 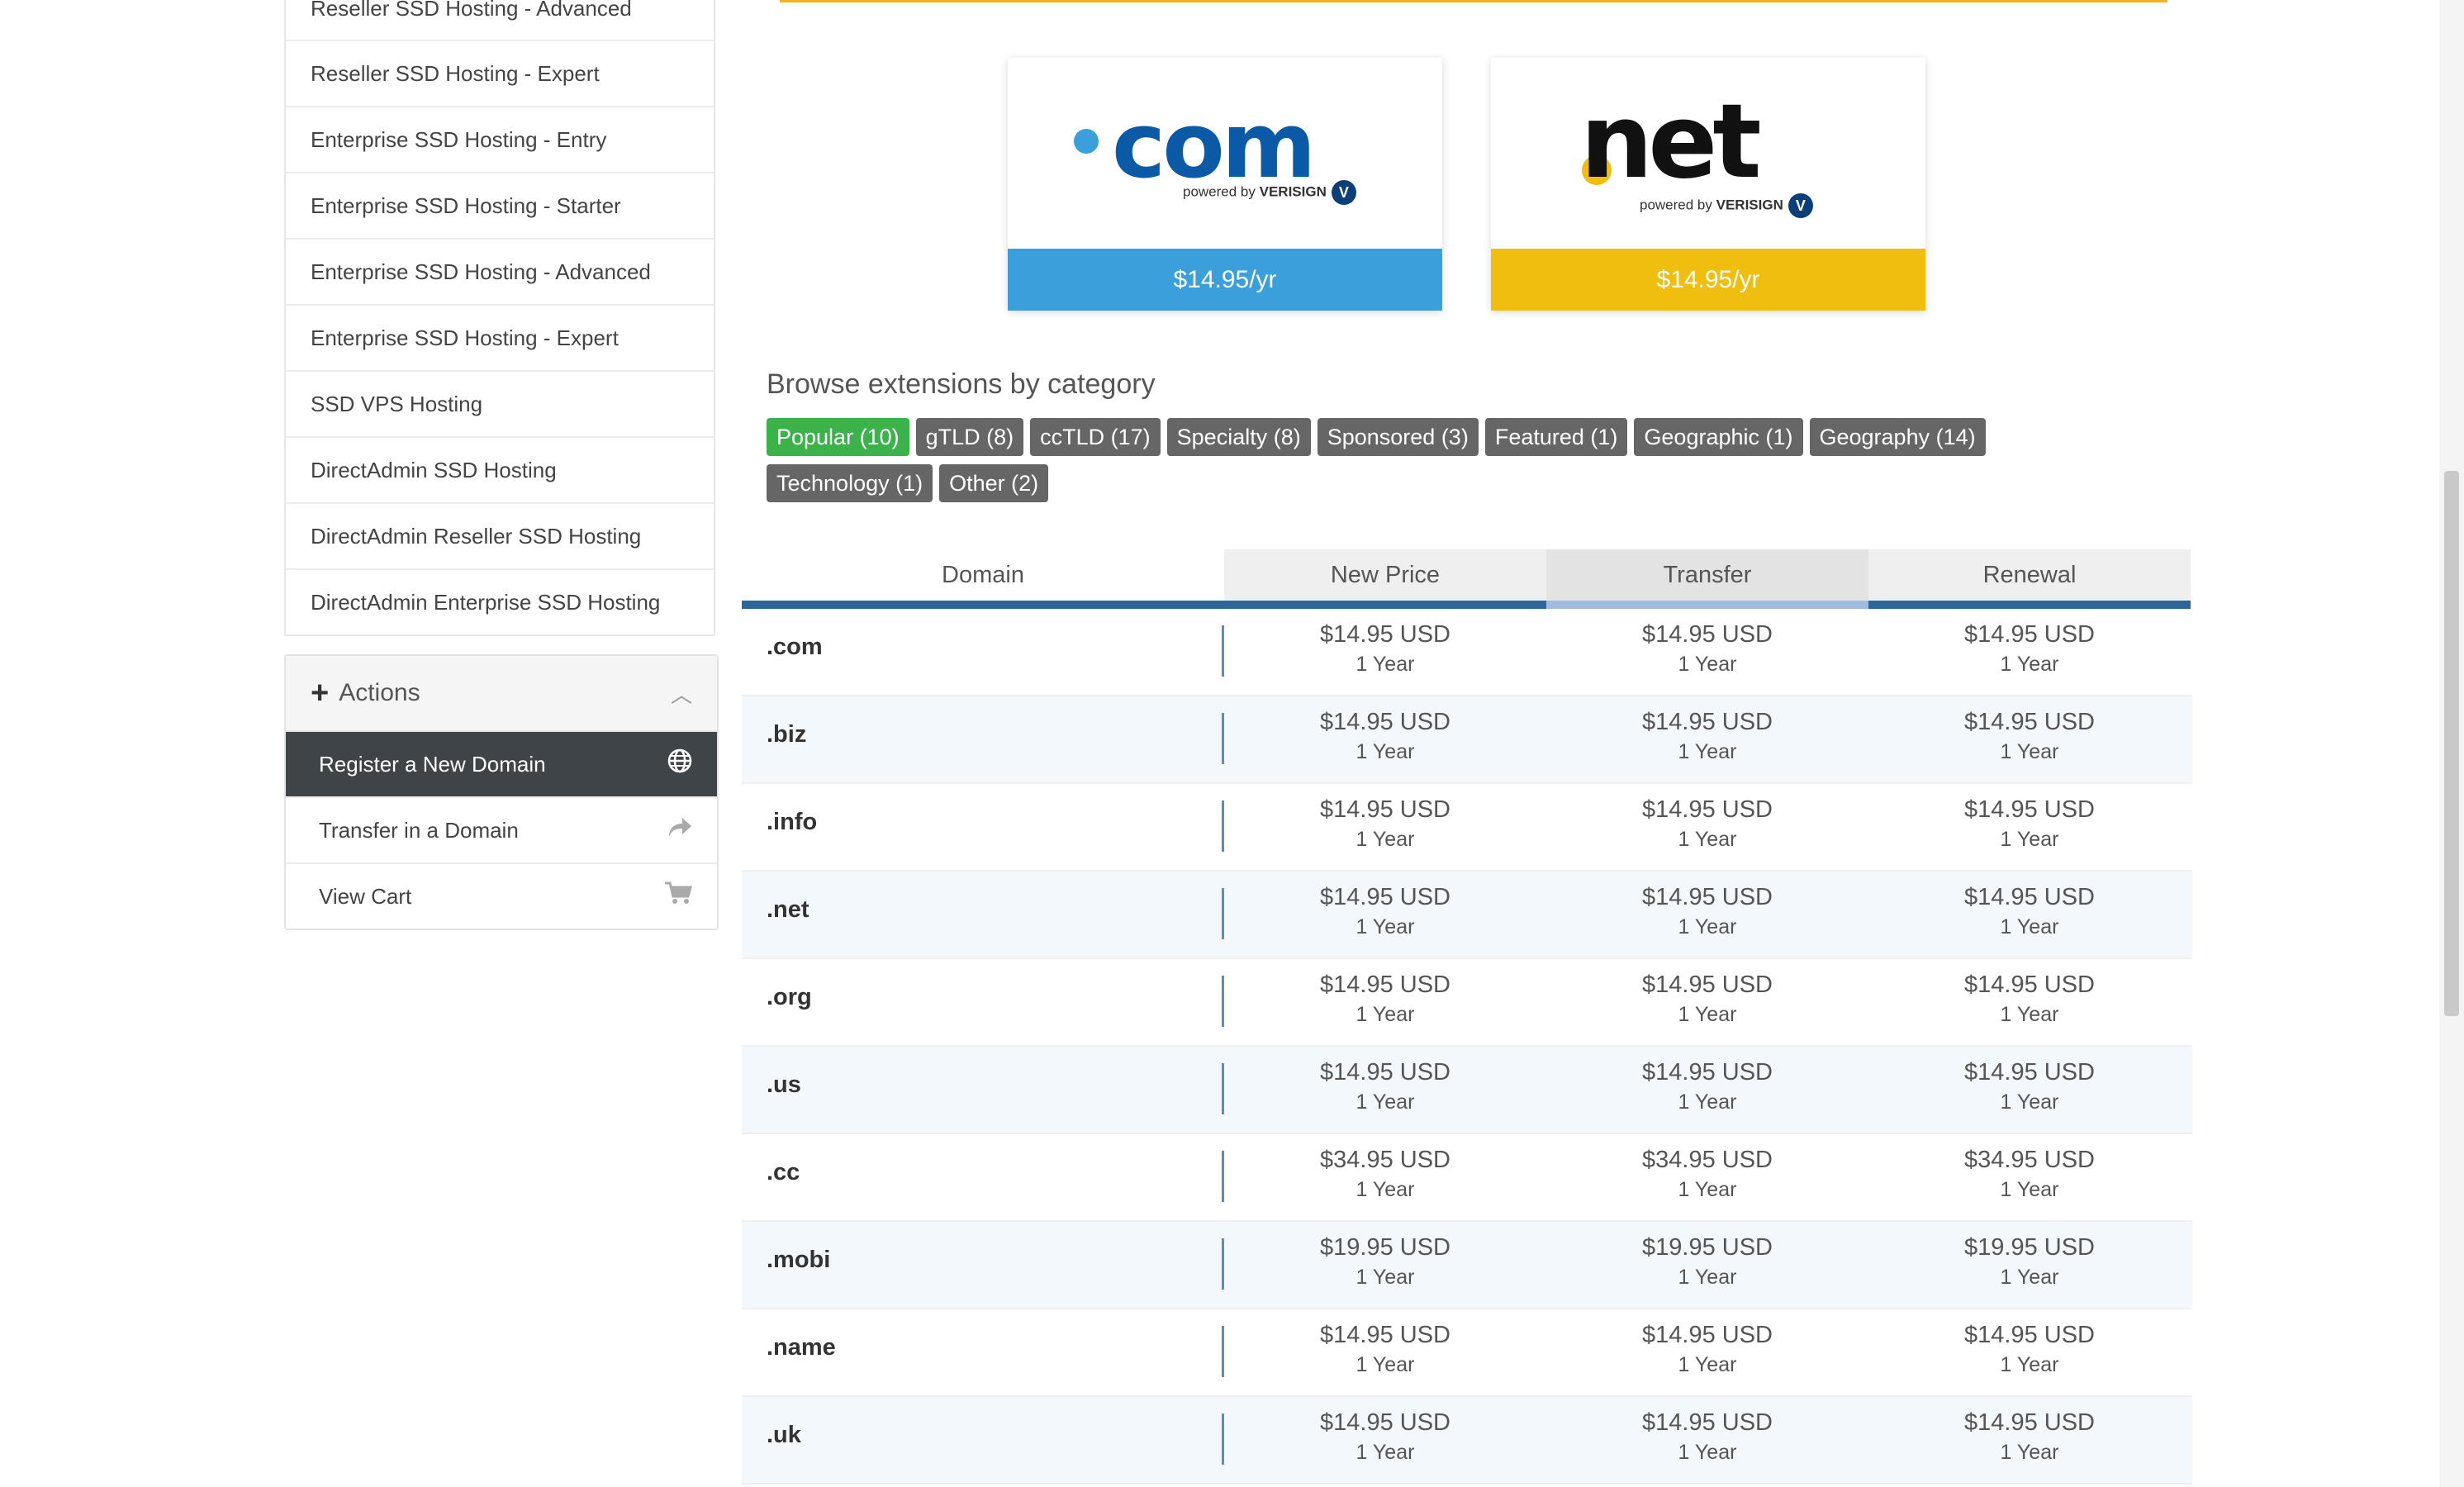 I want to click on header-transfer: Transfer, so click(x=1707, y=579).